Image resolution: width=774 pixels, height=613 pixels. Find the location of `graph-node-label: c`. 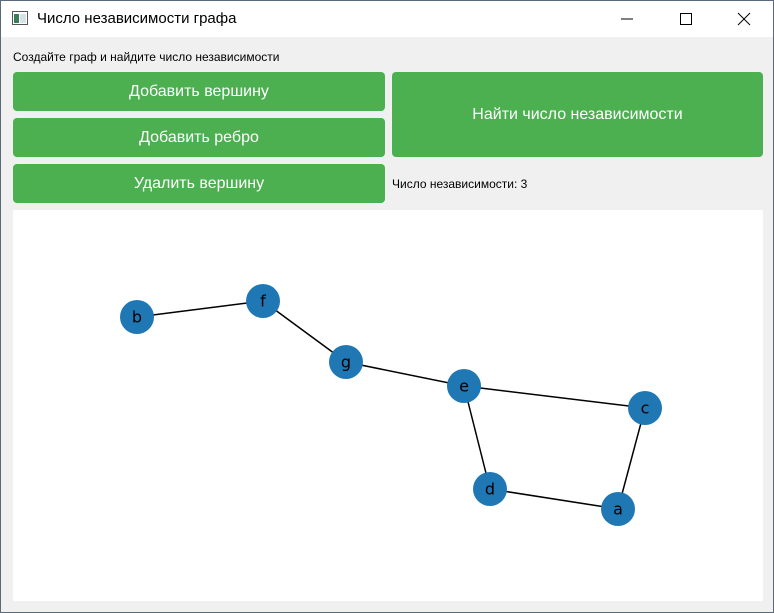

graph-node-label: c is located at coordinates (645, 408).